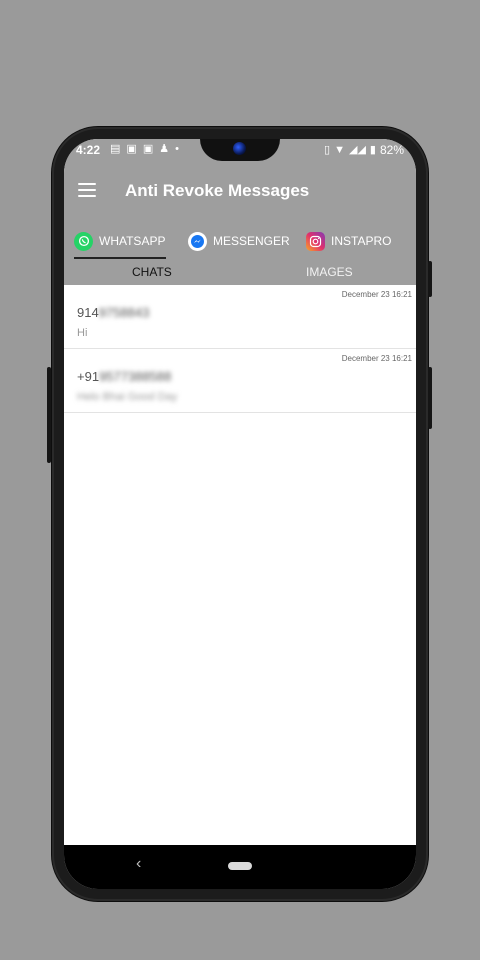 The height and width of the screenshot is (960, 480). I want to click on chat-message-blurred: Helo Bhai Good Day, so click(127, 397).